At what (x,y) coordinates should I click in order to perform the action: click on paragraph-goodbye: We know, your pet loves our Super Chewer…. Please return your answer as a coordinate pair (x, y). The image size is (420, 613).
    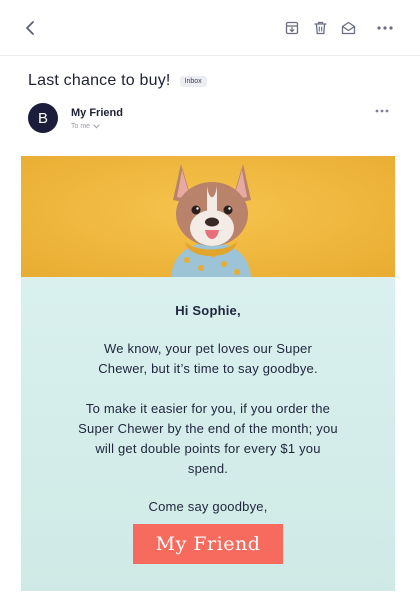
    Looking at the image, I should click on (208, 358).